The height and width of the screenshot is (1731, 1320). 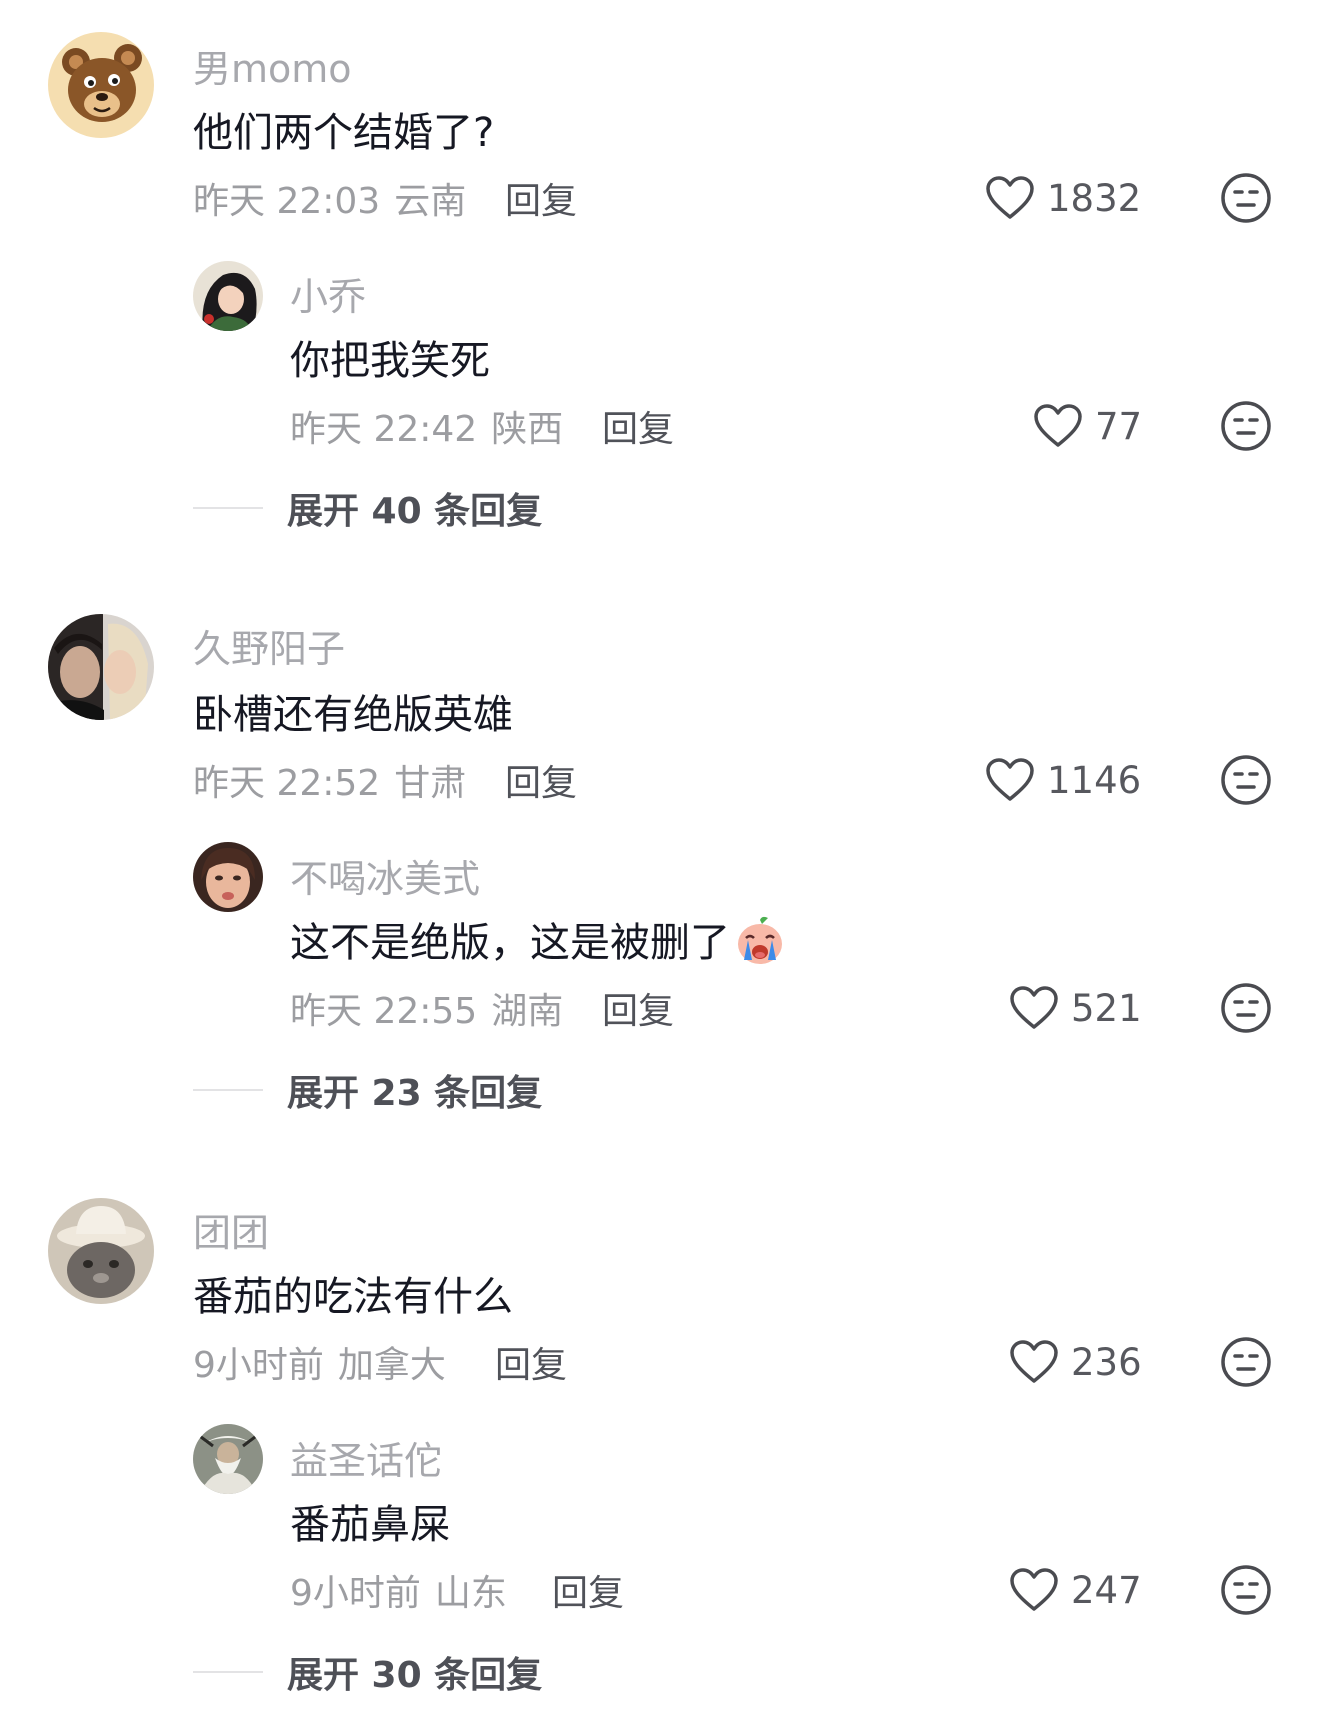 I want to click on comment-meta: 昨天 22:03 云南, so click(x=329, y=198).